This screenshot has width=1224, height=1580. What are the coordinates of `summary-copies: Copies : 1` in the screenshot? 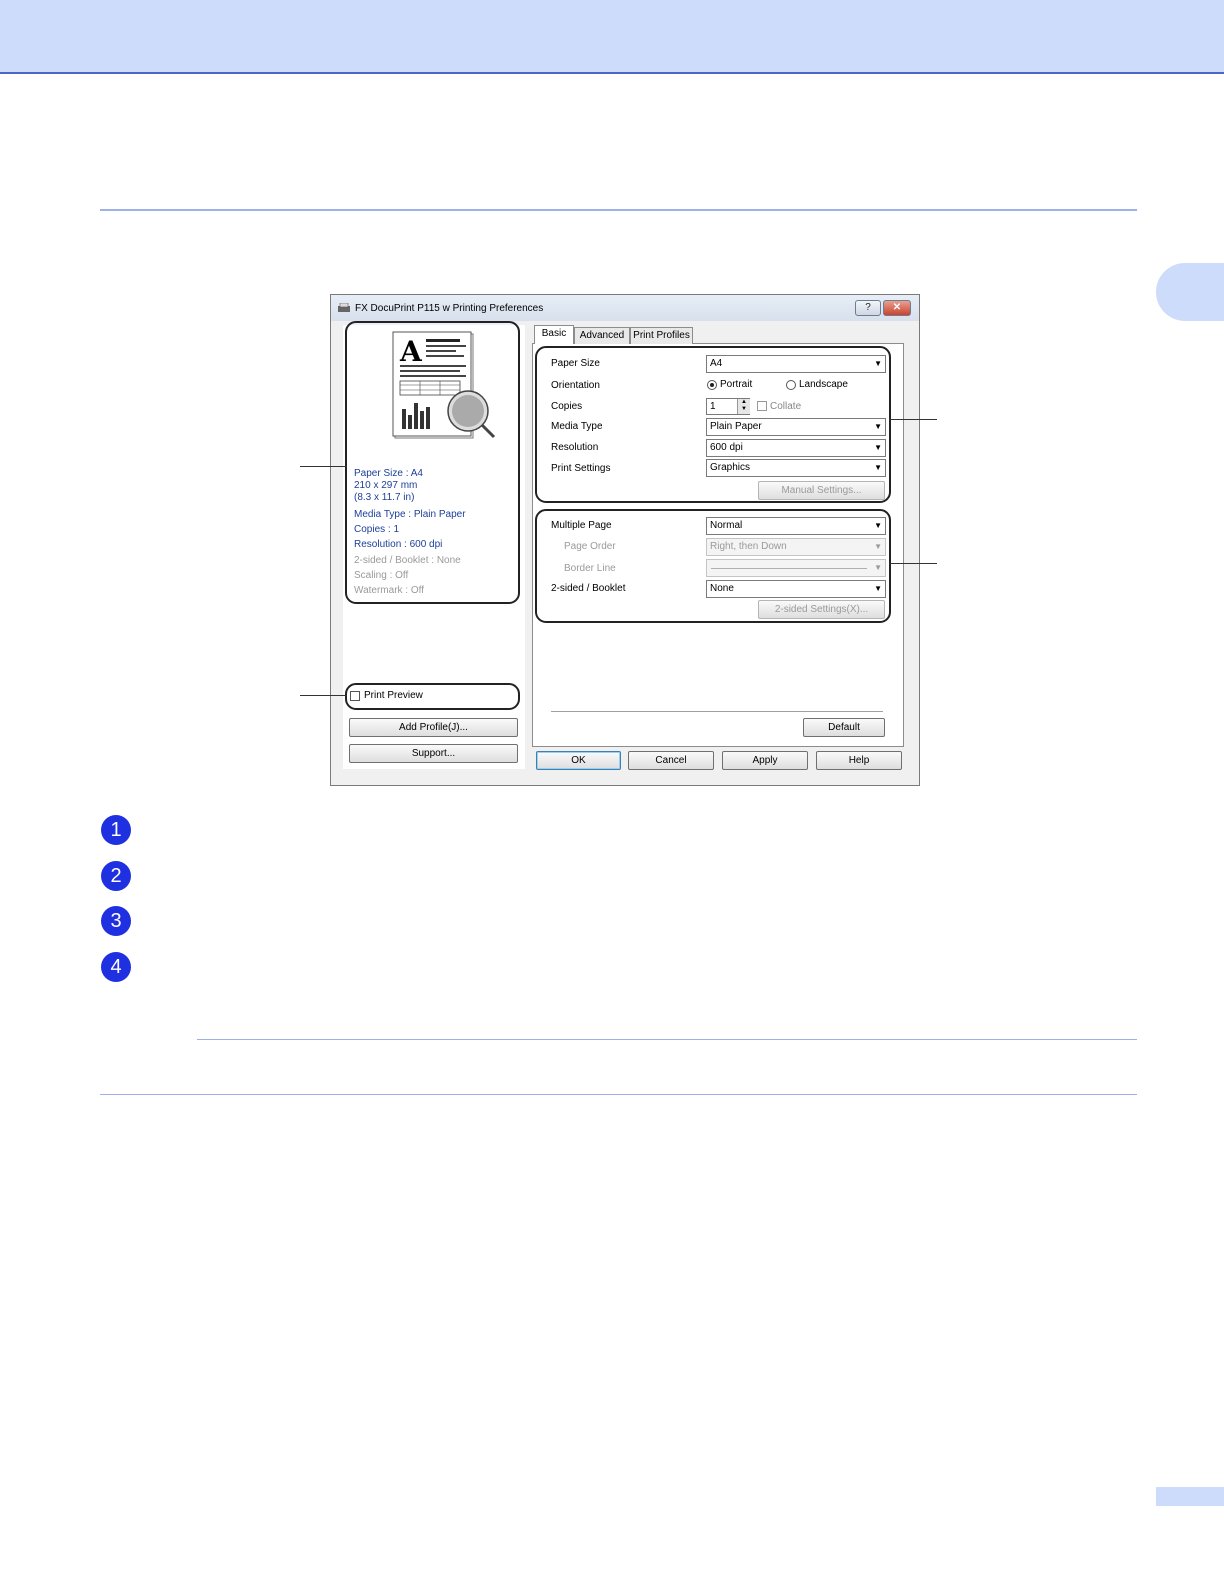 It's located at (377, 529).